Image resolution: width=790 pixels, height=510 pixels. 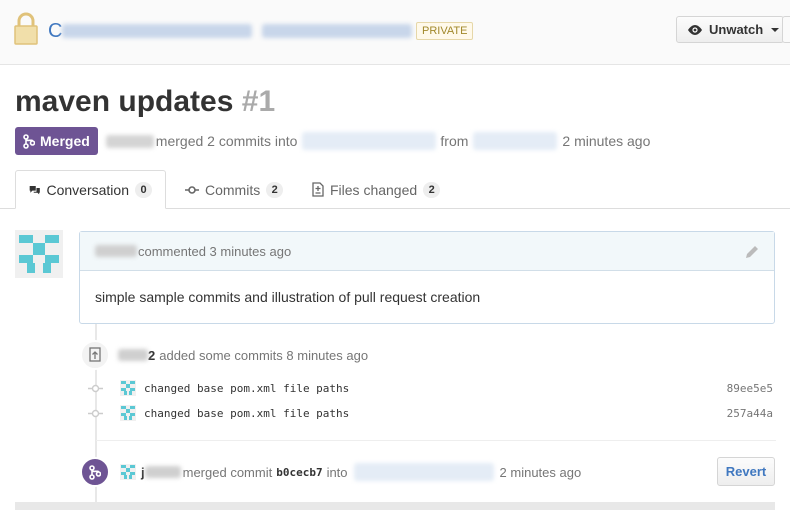 I want to click on repo-push-icon, so click(x=95, y=355).